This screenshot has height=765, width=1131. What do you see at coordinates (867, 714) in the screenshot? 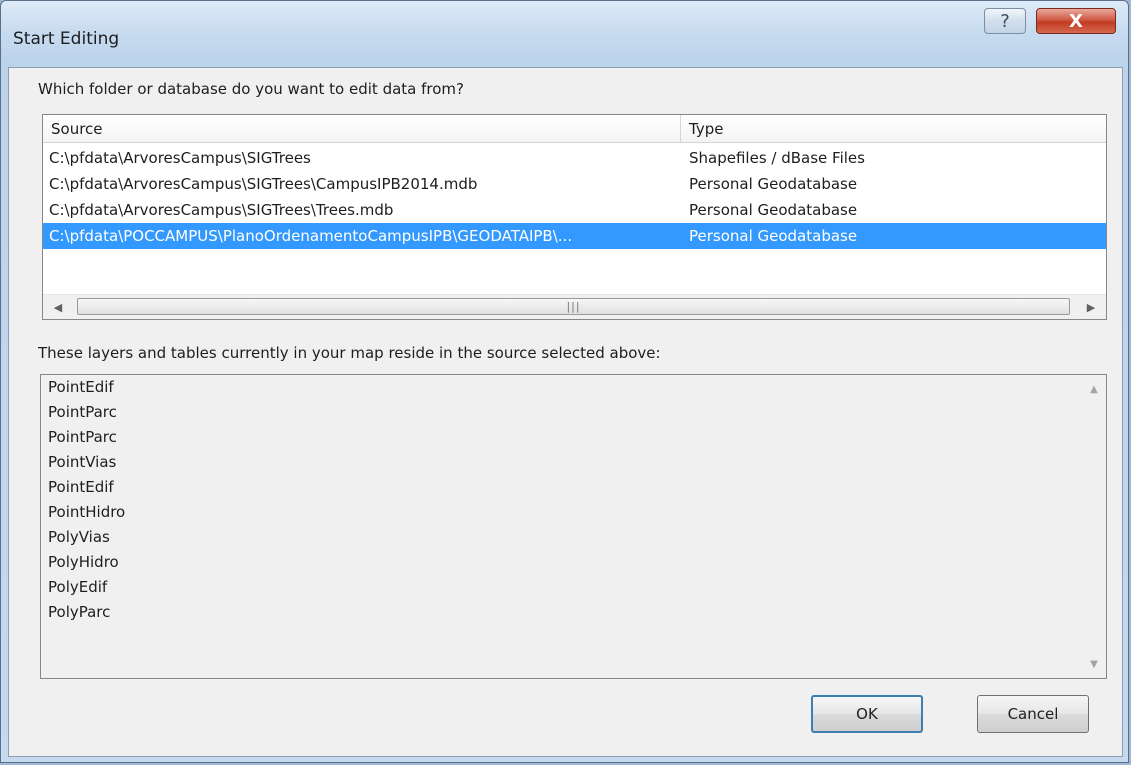
I see `ok-button: OK` at bounding box center [867, 714].